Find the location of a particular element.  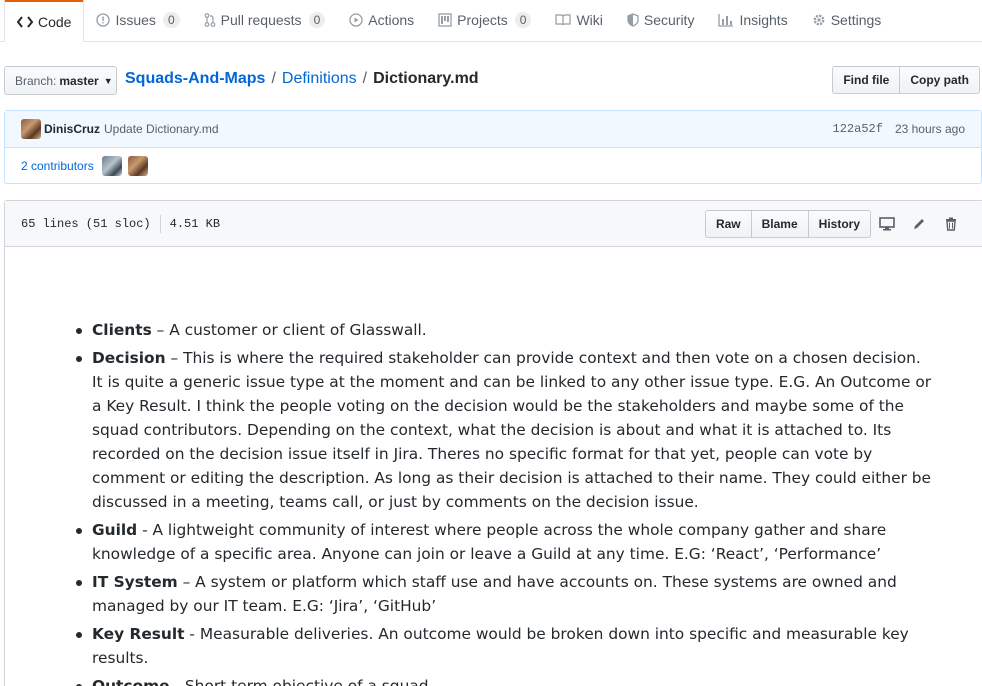

definition-text: - Short term objective of a squad. is located at coordinates (301, 681).